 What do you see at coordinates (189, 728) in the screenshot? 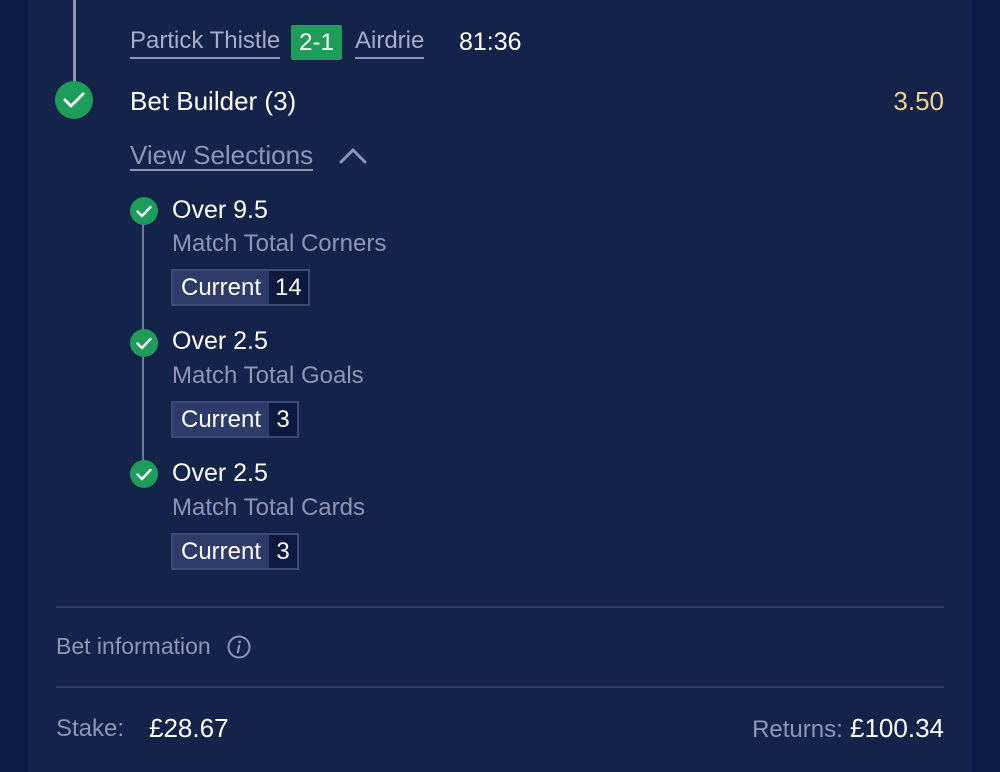
I see `stake-value: £28.67` at bounding box center [189, 728].